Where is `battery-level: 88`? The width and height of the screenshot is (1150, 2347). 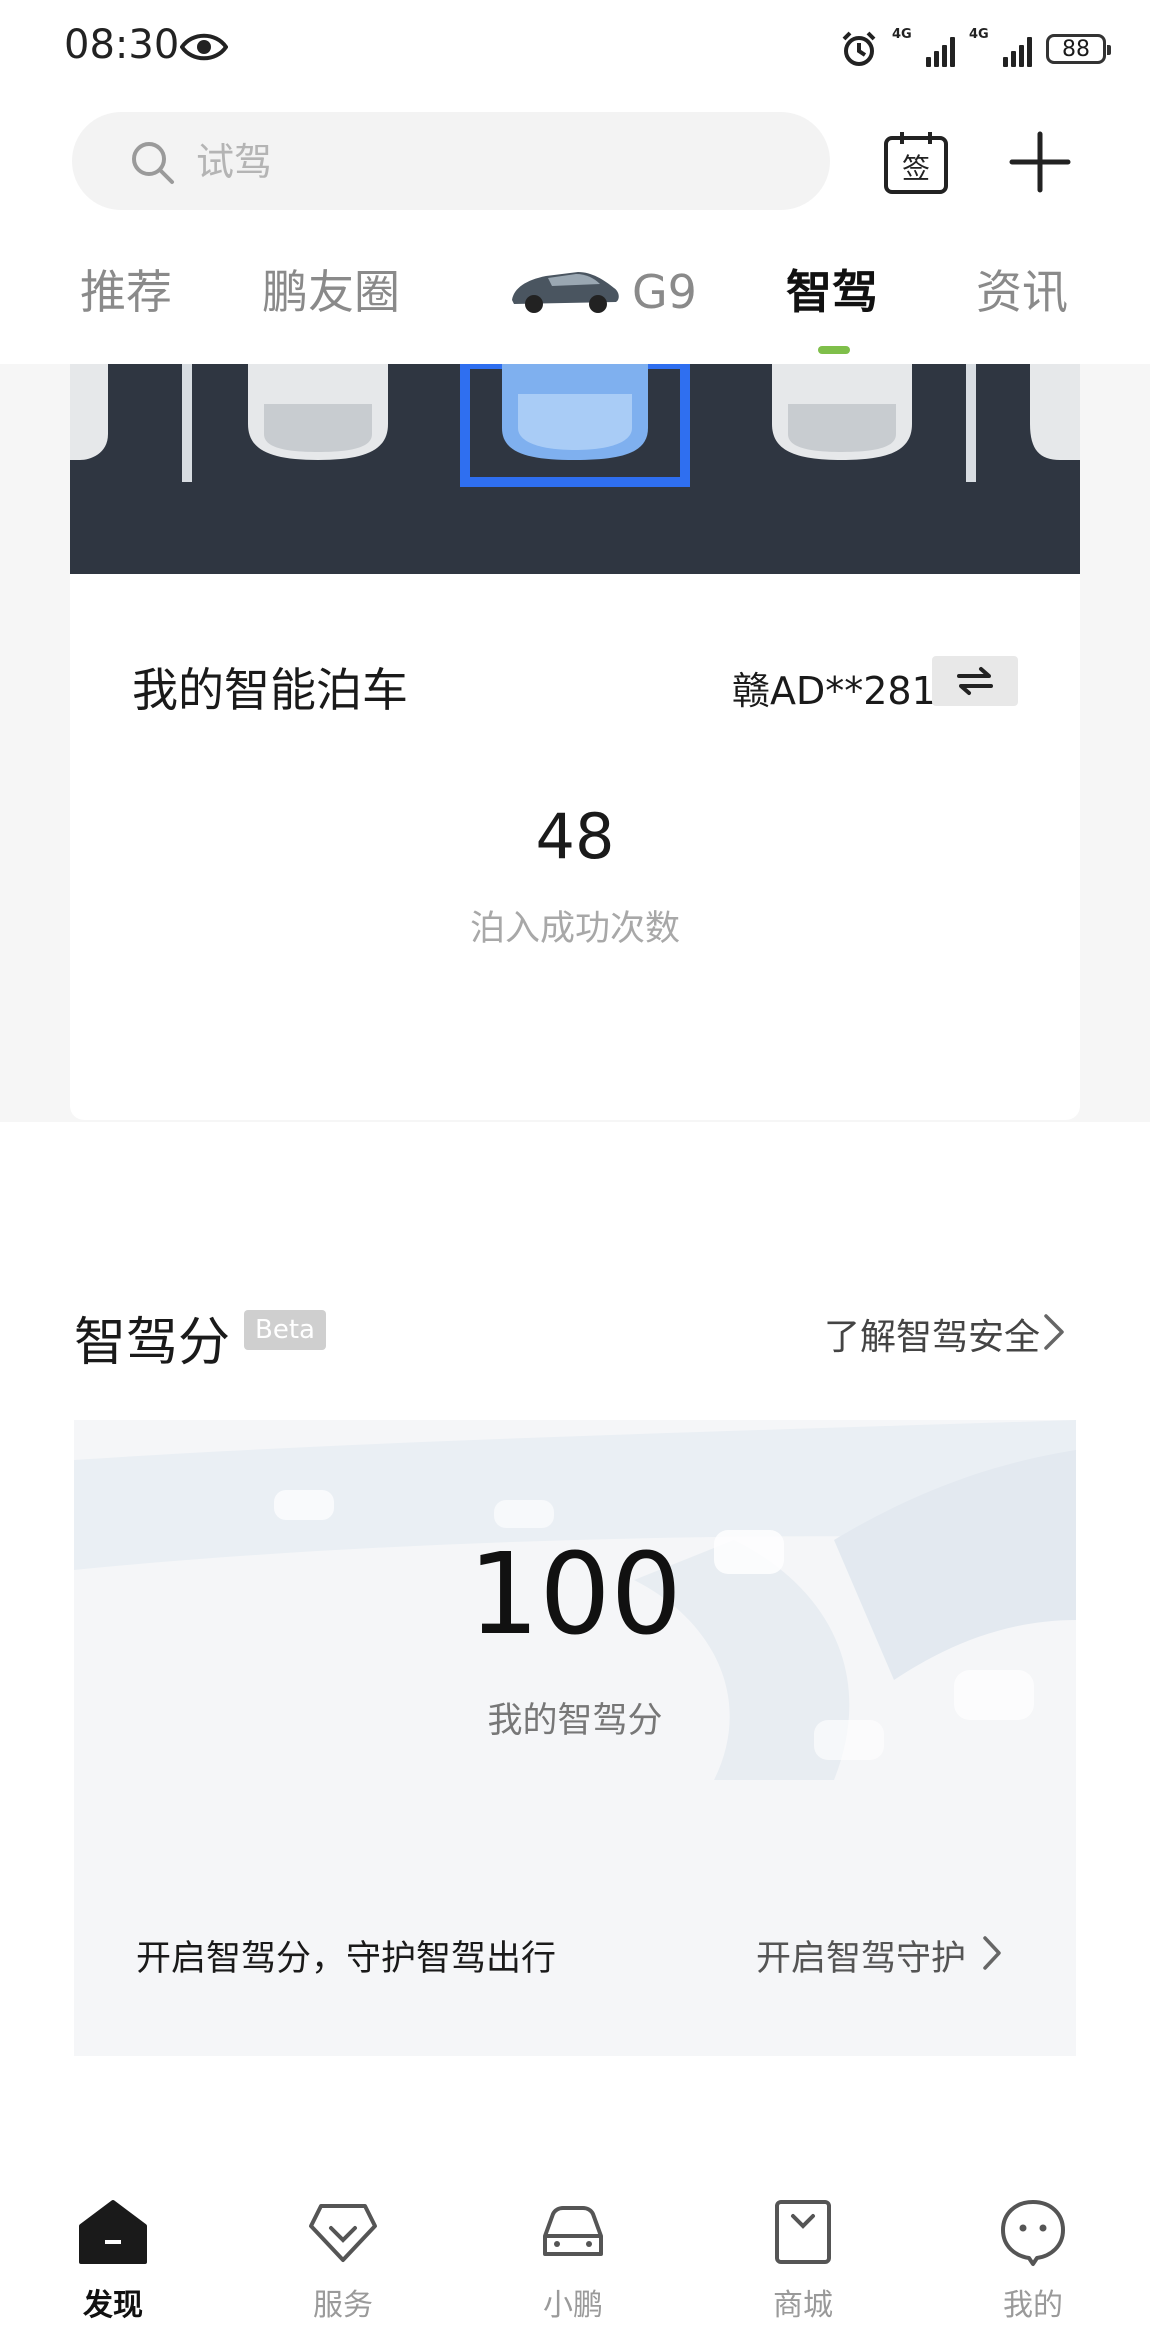
battery-level: 88 is located at coordinates (1076, 49).